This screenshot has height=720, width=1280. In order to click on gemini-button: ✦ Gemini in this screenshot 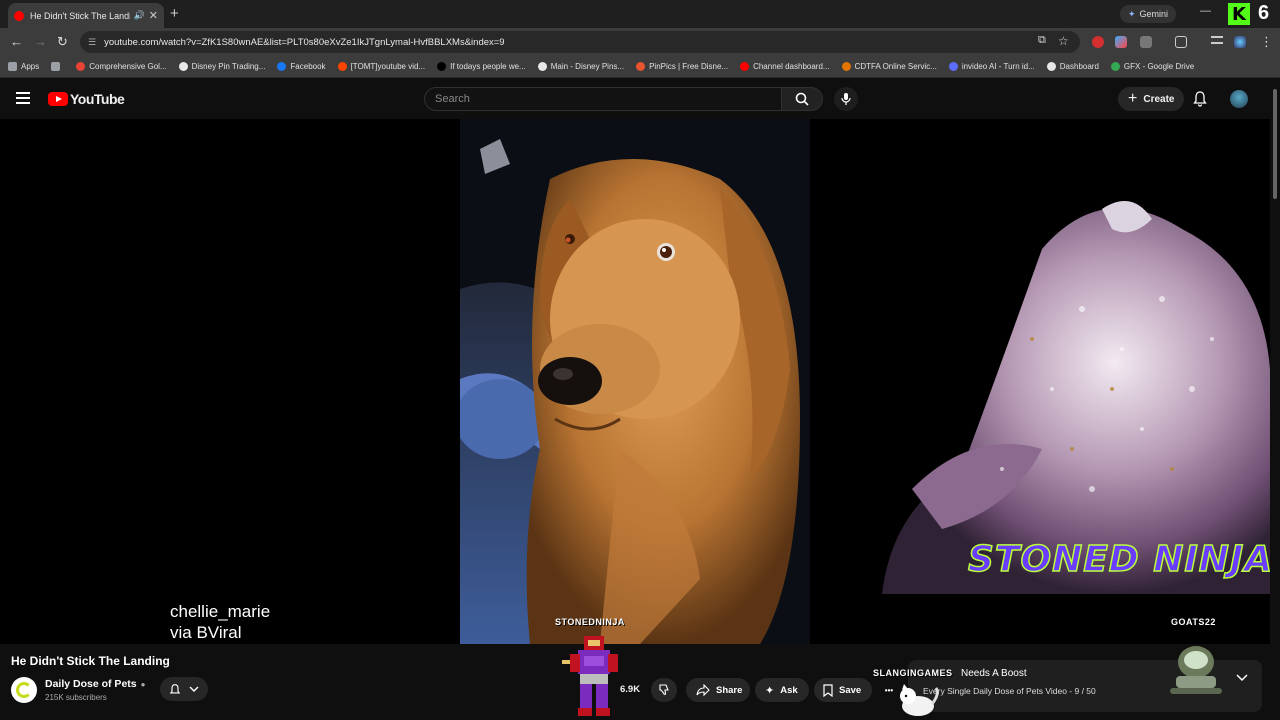, I will do `click(1148, 14)`.